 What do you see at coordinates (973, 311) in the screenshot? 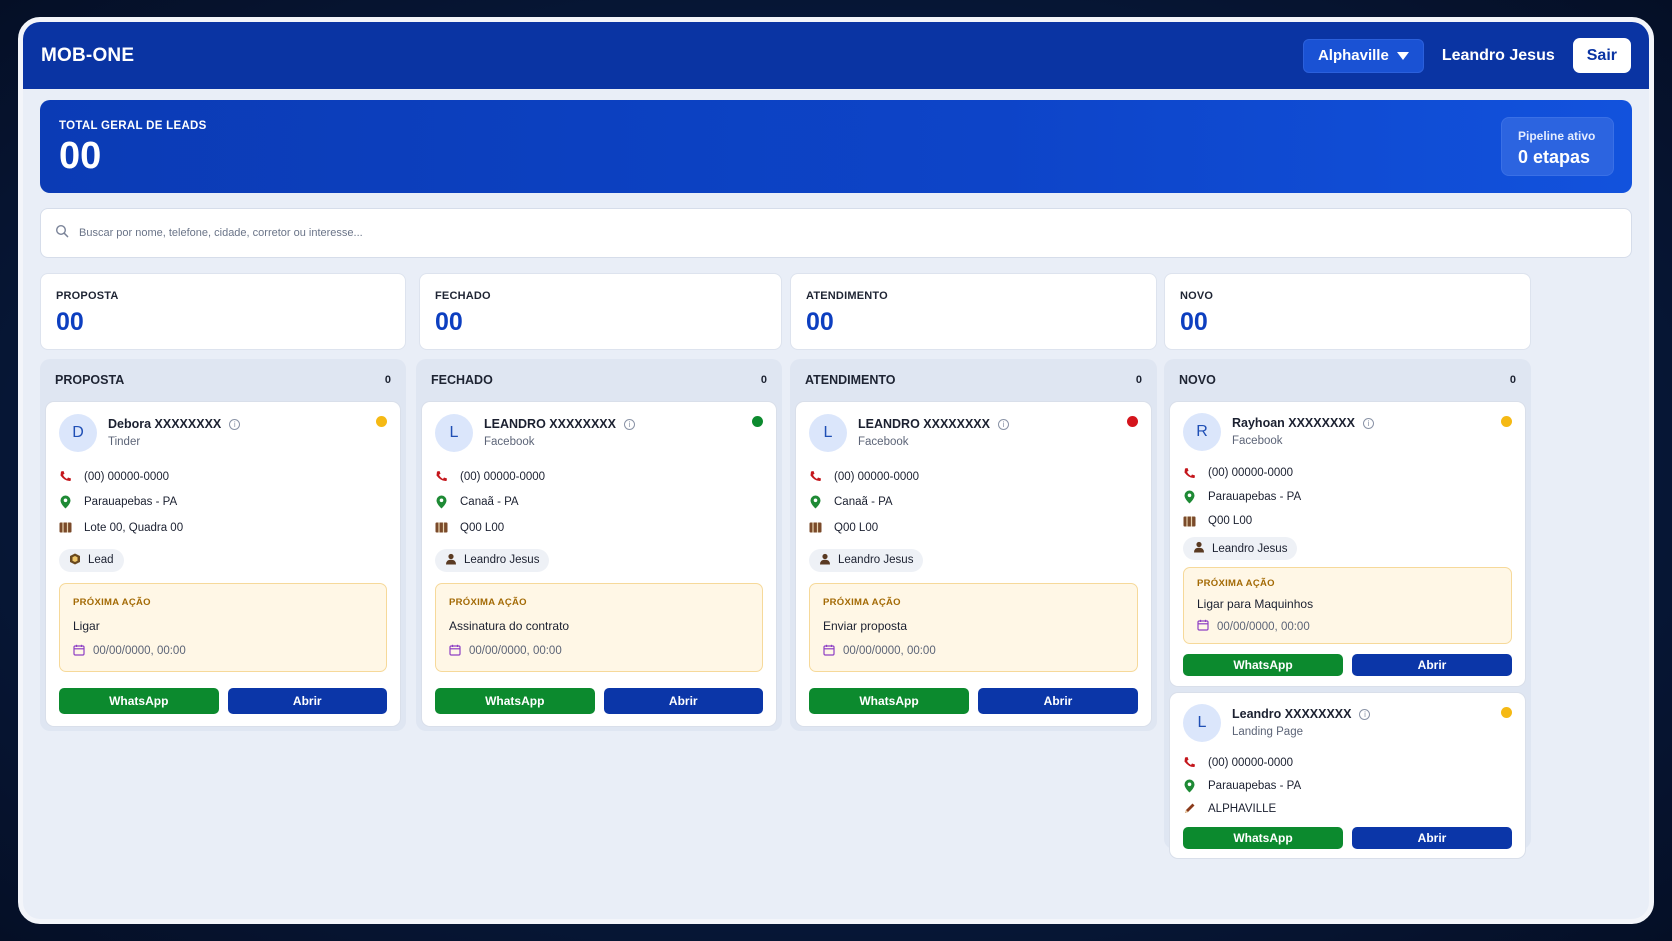
I see `stat-card-atendimento: ATENDIMENTO 00` at bounding box center [973, 311].